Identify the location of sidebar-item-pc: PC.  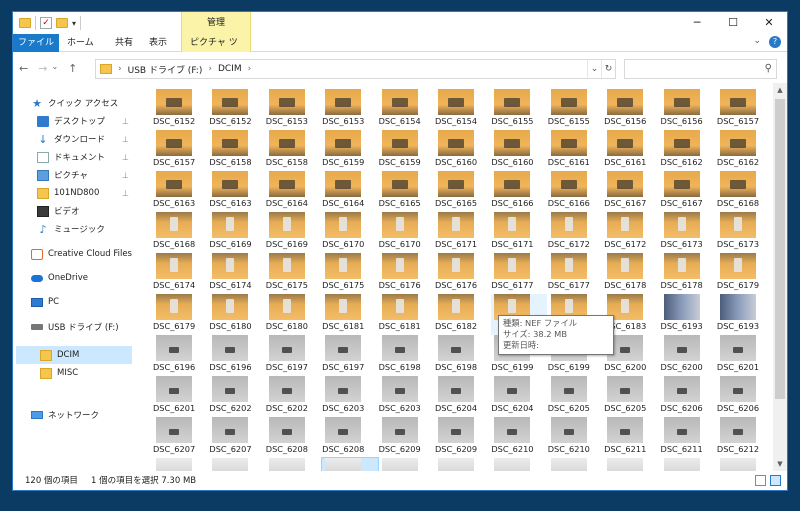
(82, 302).